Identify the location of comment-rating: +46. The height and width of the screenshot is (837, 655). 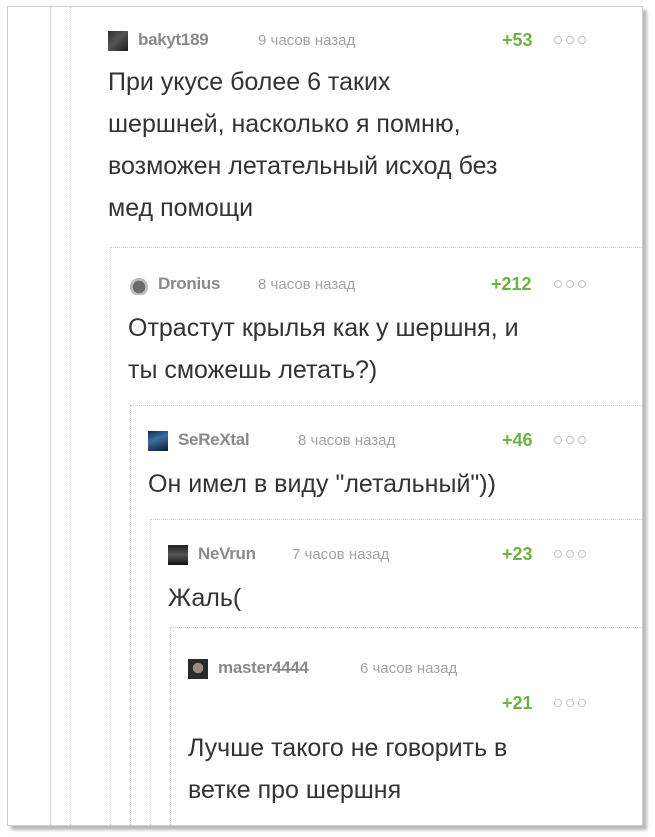
(517, 440).